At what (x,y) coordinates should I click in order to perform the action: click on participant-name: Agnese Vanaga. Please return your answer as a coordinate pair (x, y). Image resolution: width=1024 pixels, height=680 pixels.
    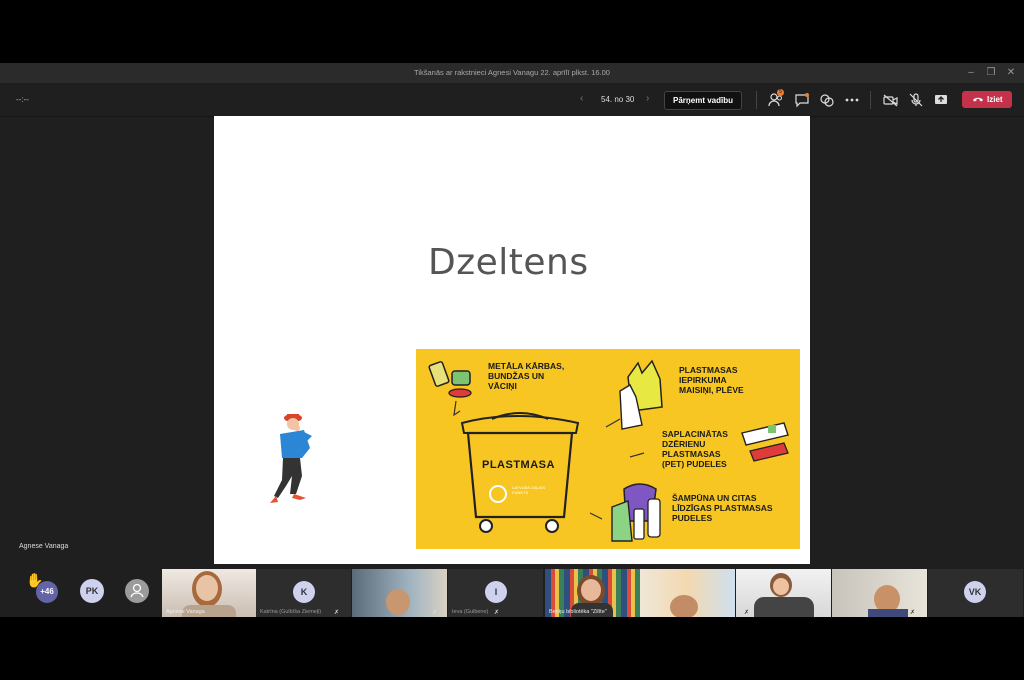
    Looking at the image, I should click on (185, 612).